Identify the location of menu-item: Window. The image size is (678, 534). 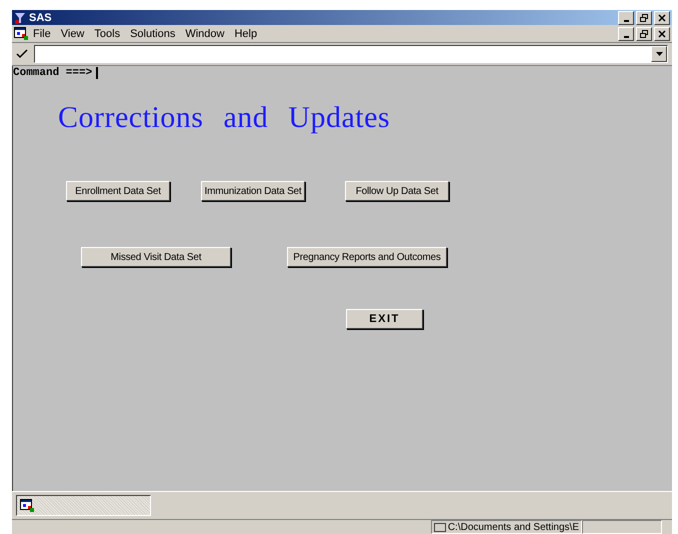
(205, 34).